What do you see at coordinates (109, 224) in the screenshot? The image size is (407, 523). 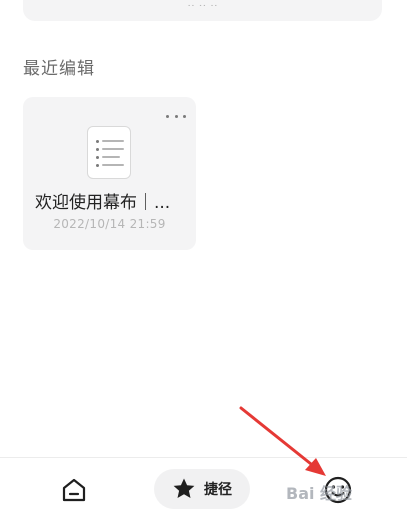 I see `doc-date: 2022/10/14 21:59` at bounding box center [109, 224].